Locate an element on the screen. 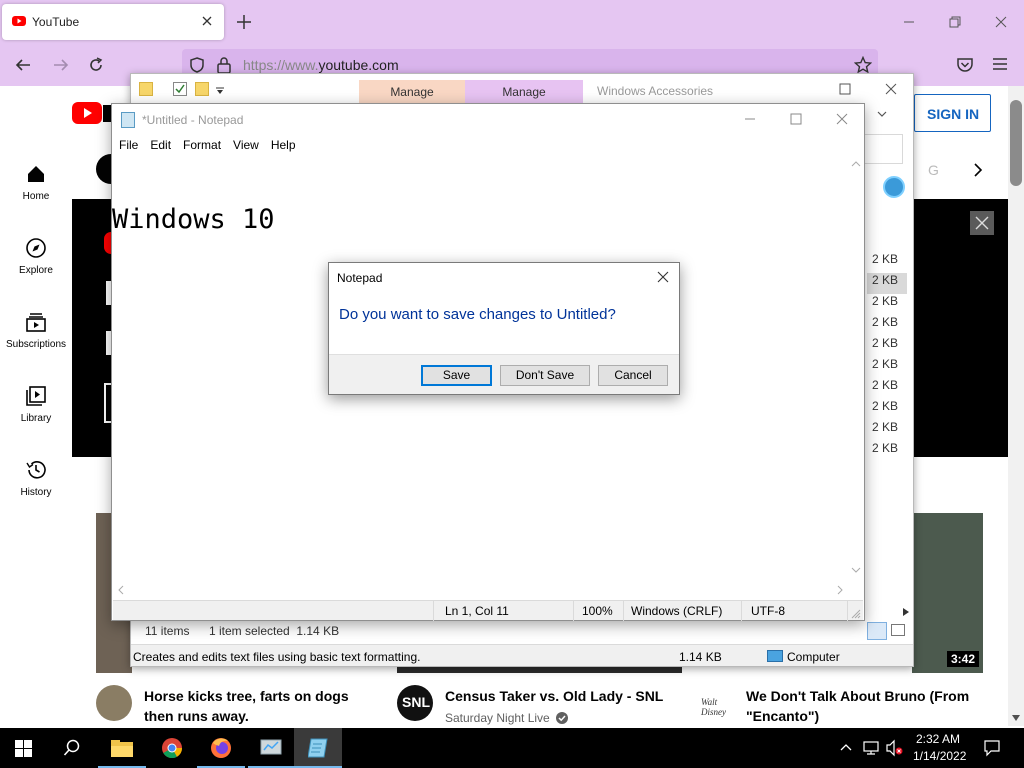 The image size is (1024, 768). start-windows-icon is located at coordinates (23, 748).